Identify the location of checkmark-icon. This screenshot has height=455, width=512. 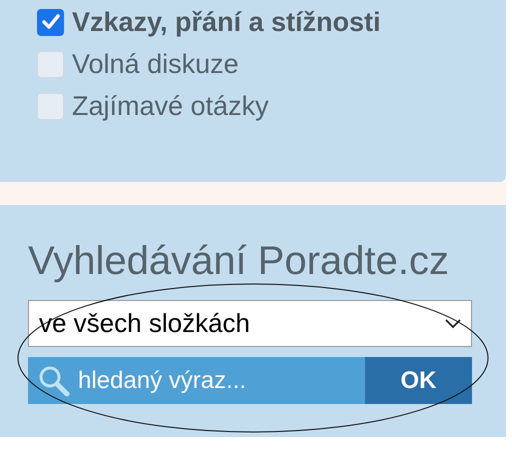
(50, 22).